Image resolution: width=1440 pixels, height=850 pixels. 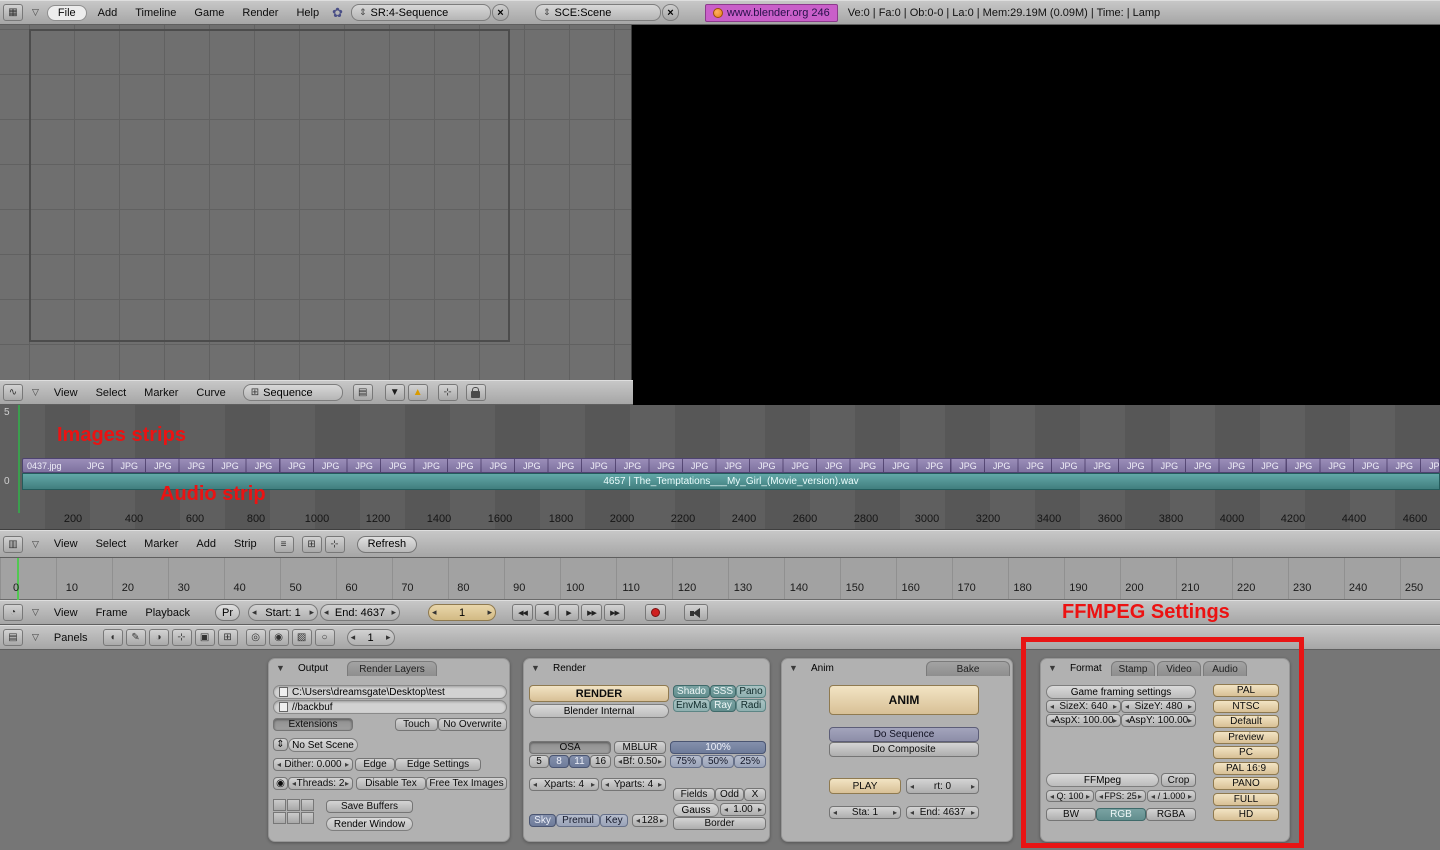 I want to click on screen-selector: ⇕ SR:4-Sequence, so click(x=420, y=12).